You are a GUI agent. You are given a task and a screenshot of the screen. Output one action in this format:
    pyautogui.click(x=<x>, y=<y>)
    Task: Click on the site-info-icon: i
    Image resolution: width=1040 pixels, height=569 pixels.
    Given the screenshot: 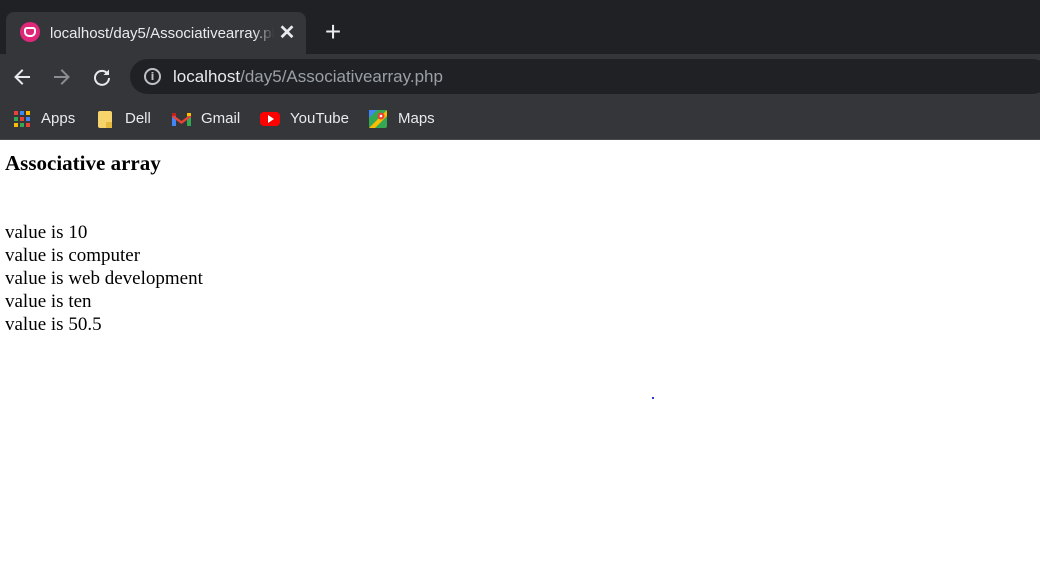 What is the action you would take?
    pyautogui.click(x=152, y=76)
    